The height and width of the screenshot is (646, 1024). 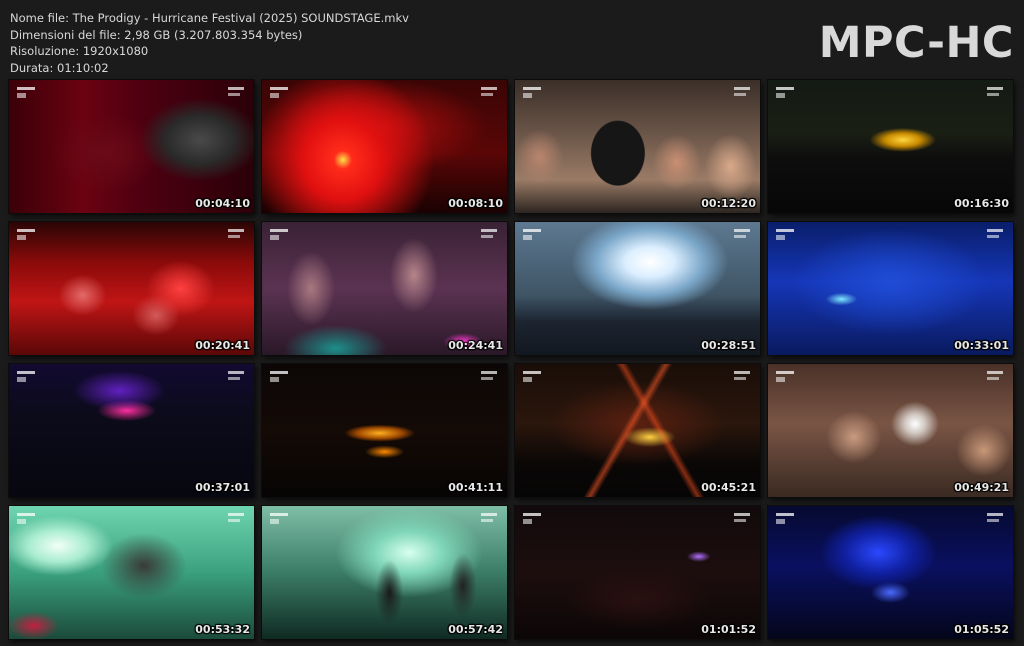 I want to click on thumbnail: 01:01:52, so click(x=637, y=572).